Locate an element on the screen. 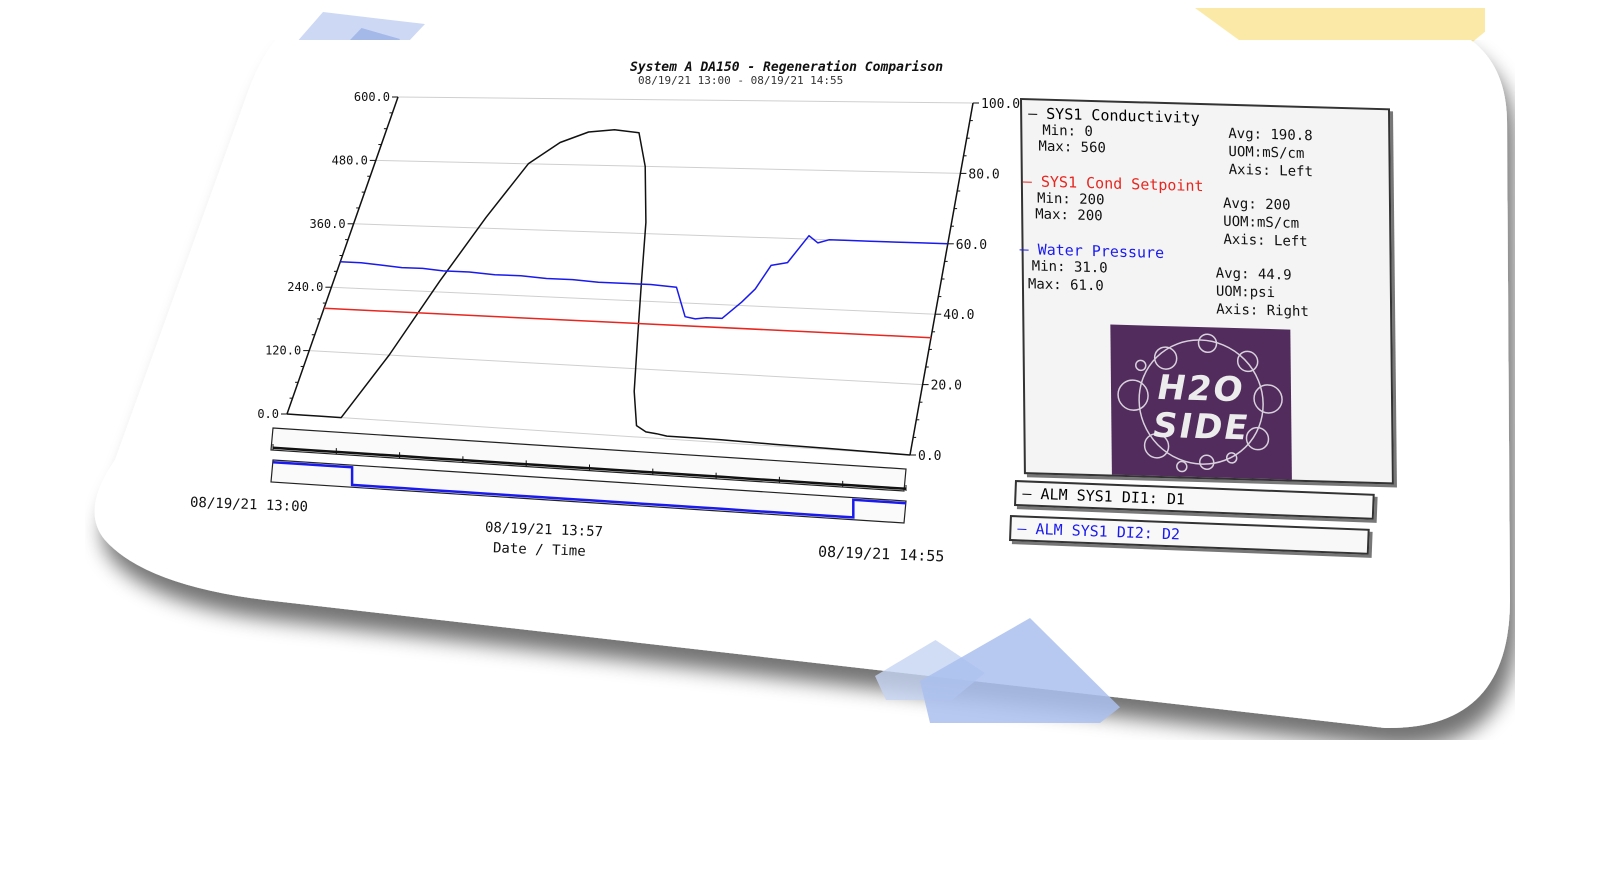  logo-line2: SIDE is located at coordinates (1201, 427).